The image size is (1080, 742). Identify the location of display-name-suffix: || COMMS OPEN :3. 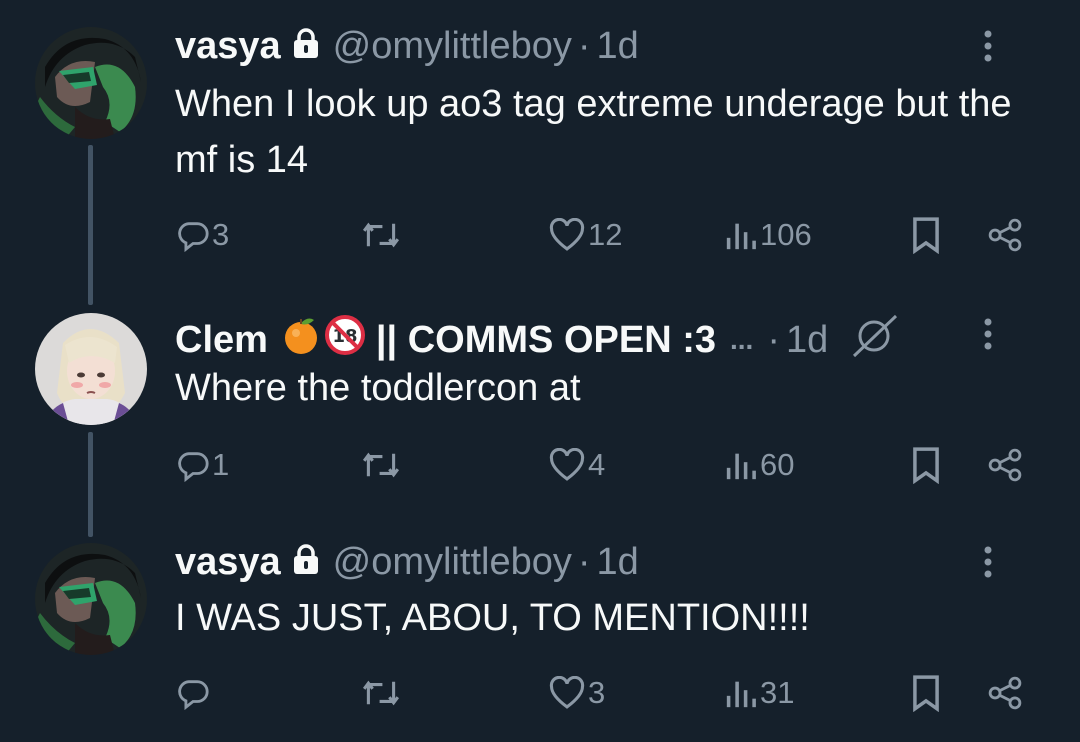
(546, 340).